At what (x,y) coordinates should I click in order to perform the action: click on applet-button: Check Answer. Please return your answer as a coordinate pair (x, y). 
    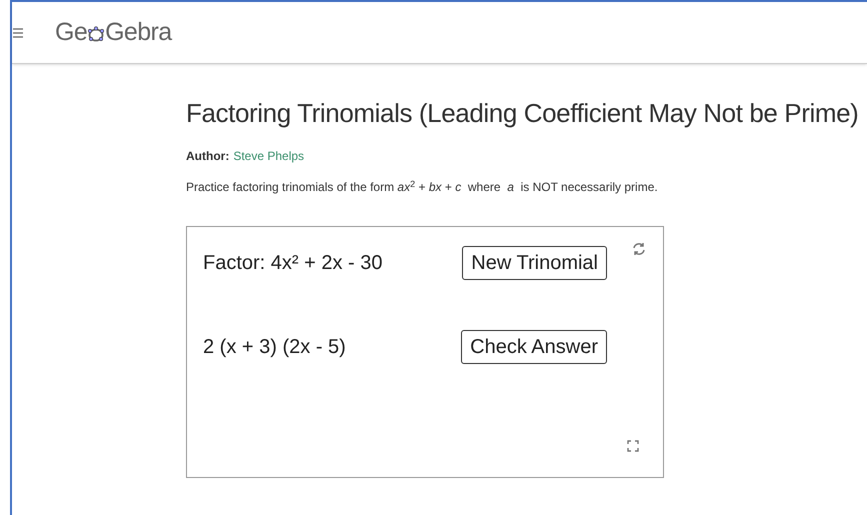
    Looking at the image, I should click on (534, 347).